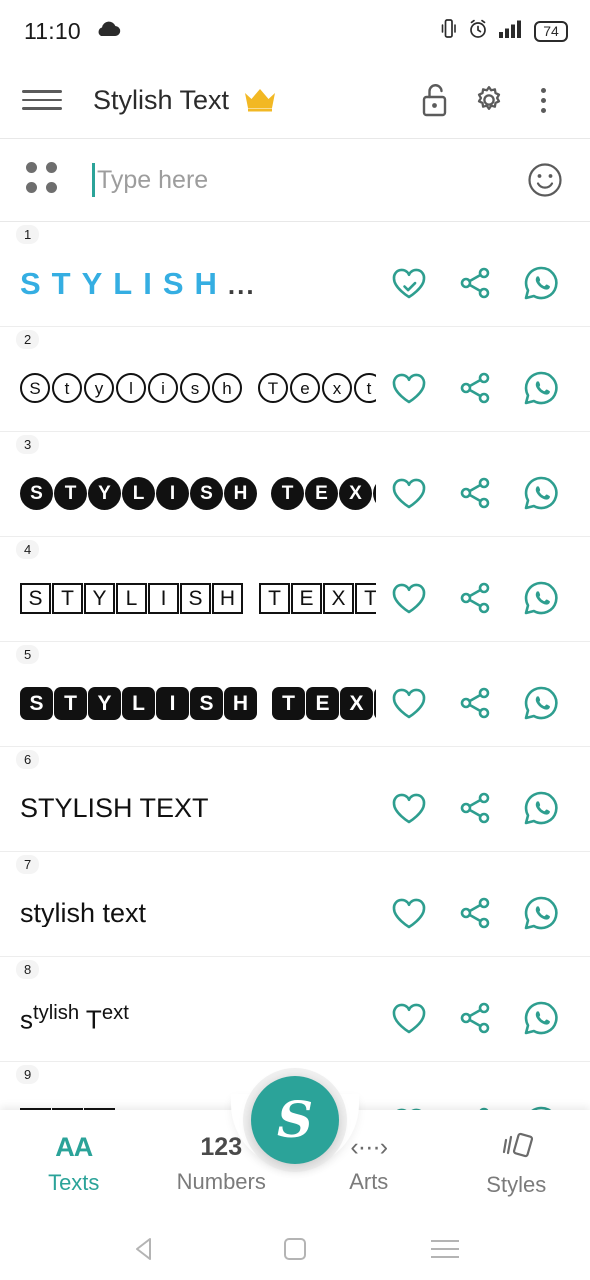 This screenshot has height=1280, width=590. I want to click on status-bar-right: 74, so click(504, 31).